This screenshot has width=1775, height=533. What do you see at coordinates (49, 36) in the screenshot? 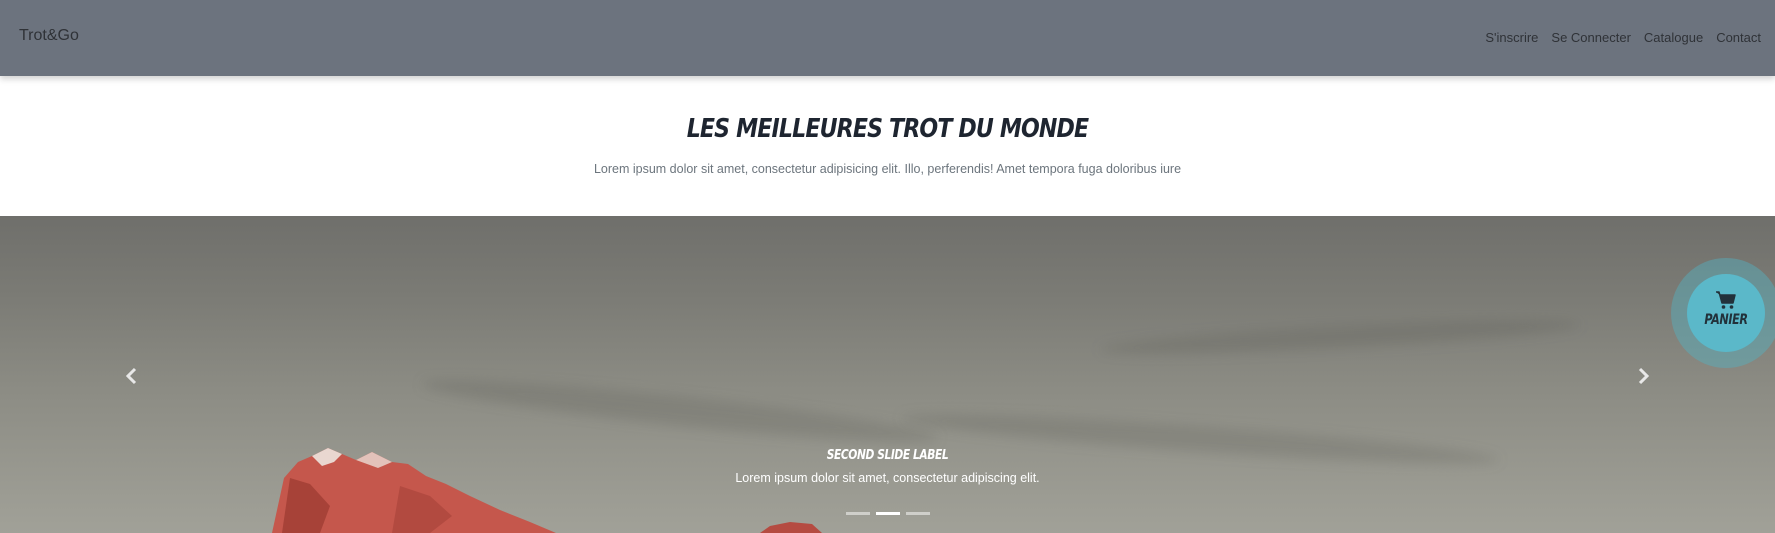
I see `brand-logo-link: Trot&Go` at bounding box center [49, 36].